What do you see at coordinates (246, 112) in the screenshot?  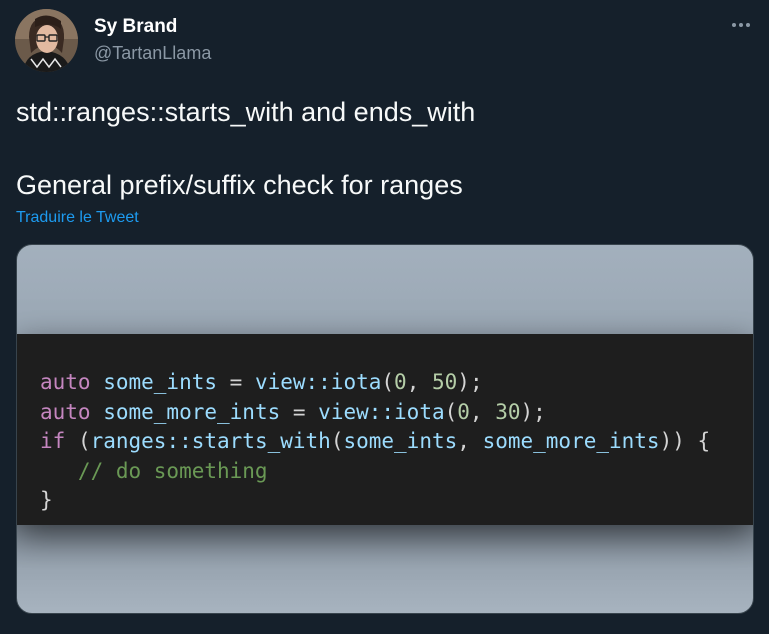 I see `tweet-text-line-1: std::ranges::starts_with and ends_with` at bounding box center [246, 112].